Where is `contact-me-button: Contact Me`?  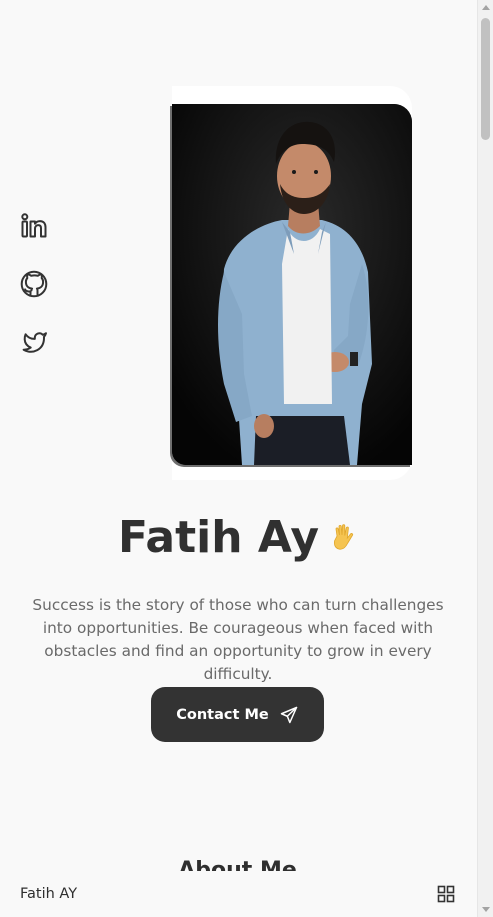
contact-me-button: Contact Me is located at coordinates (237, 714).